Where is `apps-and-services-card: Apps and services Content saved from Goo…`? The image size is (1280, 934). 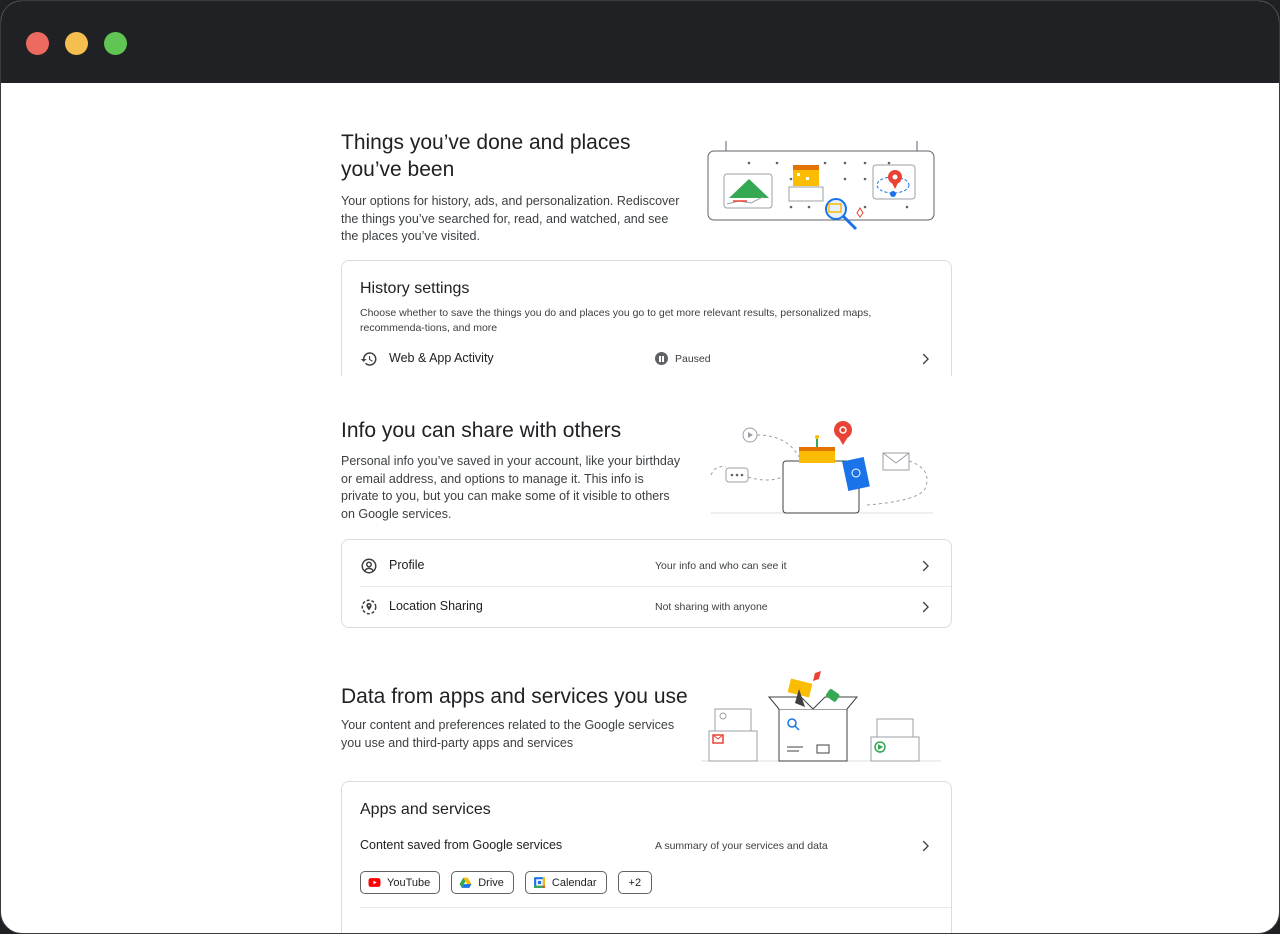
apps-and-services-card: Apps and services Content saved from Goo… is located at coordinates (646, 857).